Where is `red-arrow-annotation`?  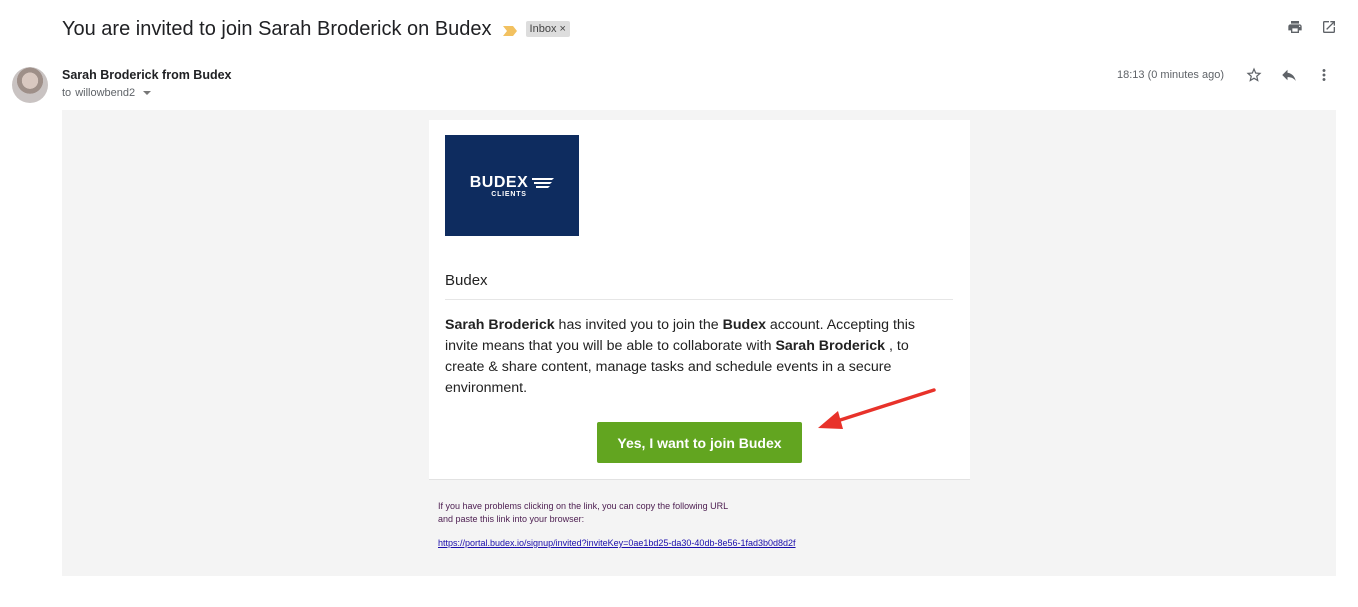
red-arrow-annotation is located at coordinates (877, 408).